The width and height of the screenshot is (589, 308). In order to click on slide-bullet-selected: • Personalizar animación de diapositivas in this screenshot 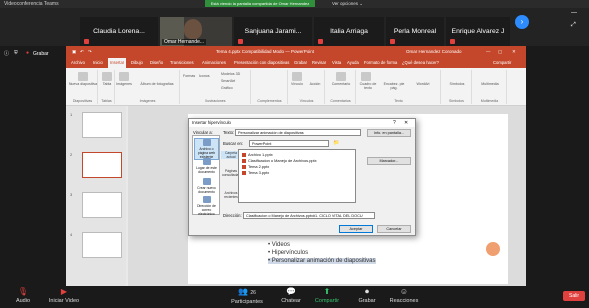, I will do `click(322, 261)`.